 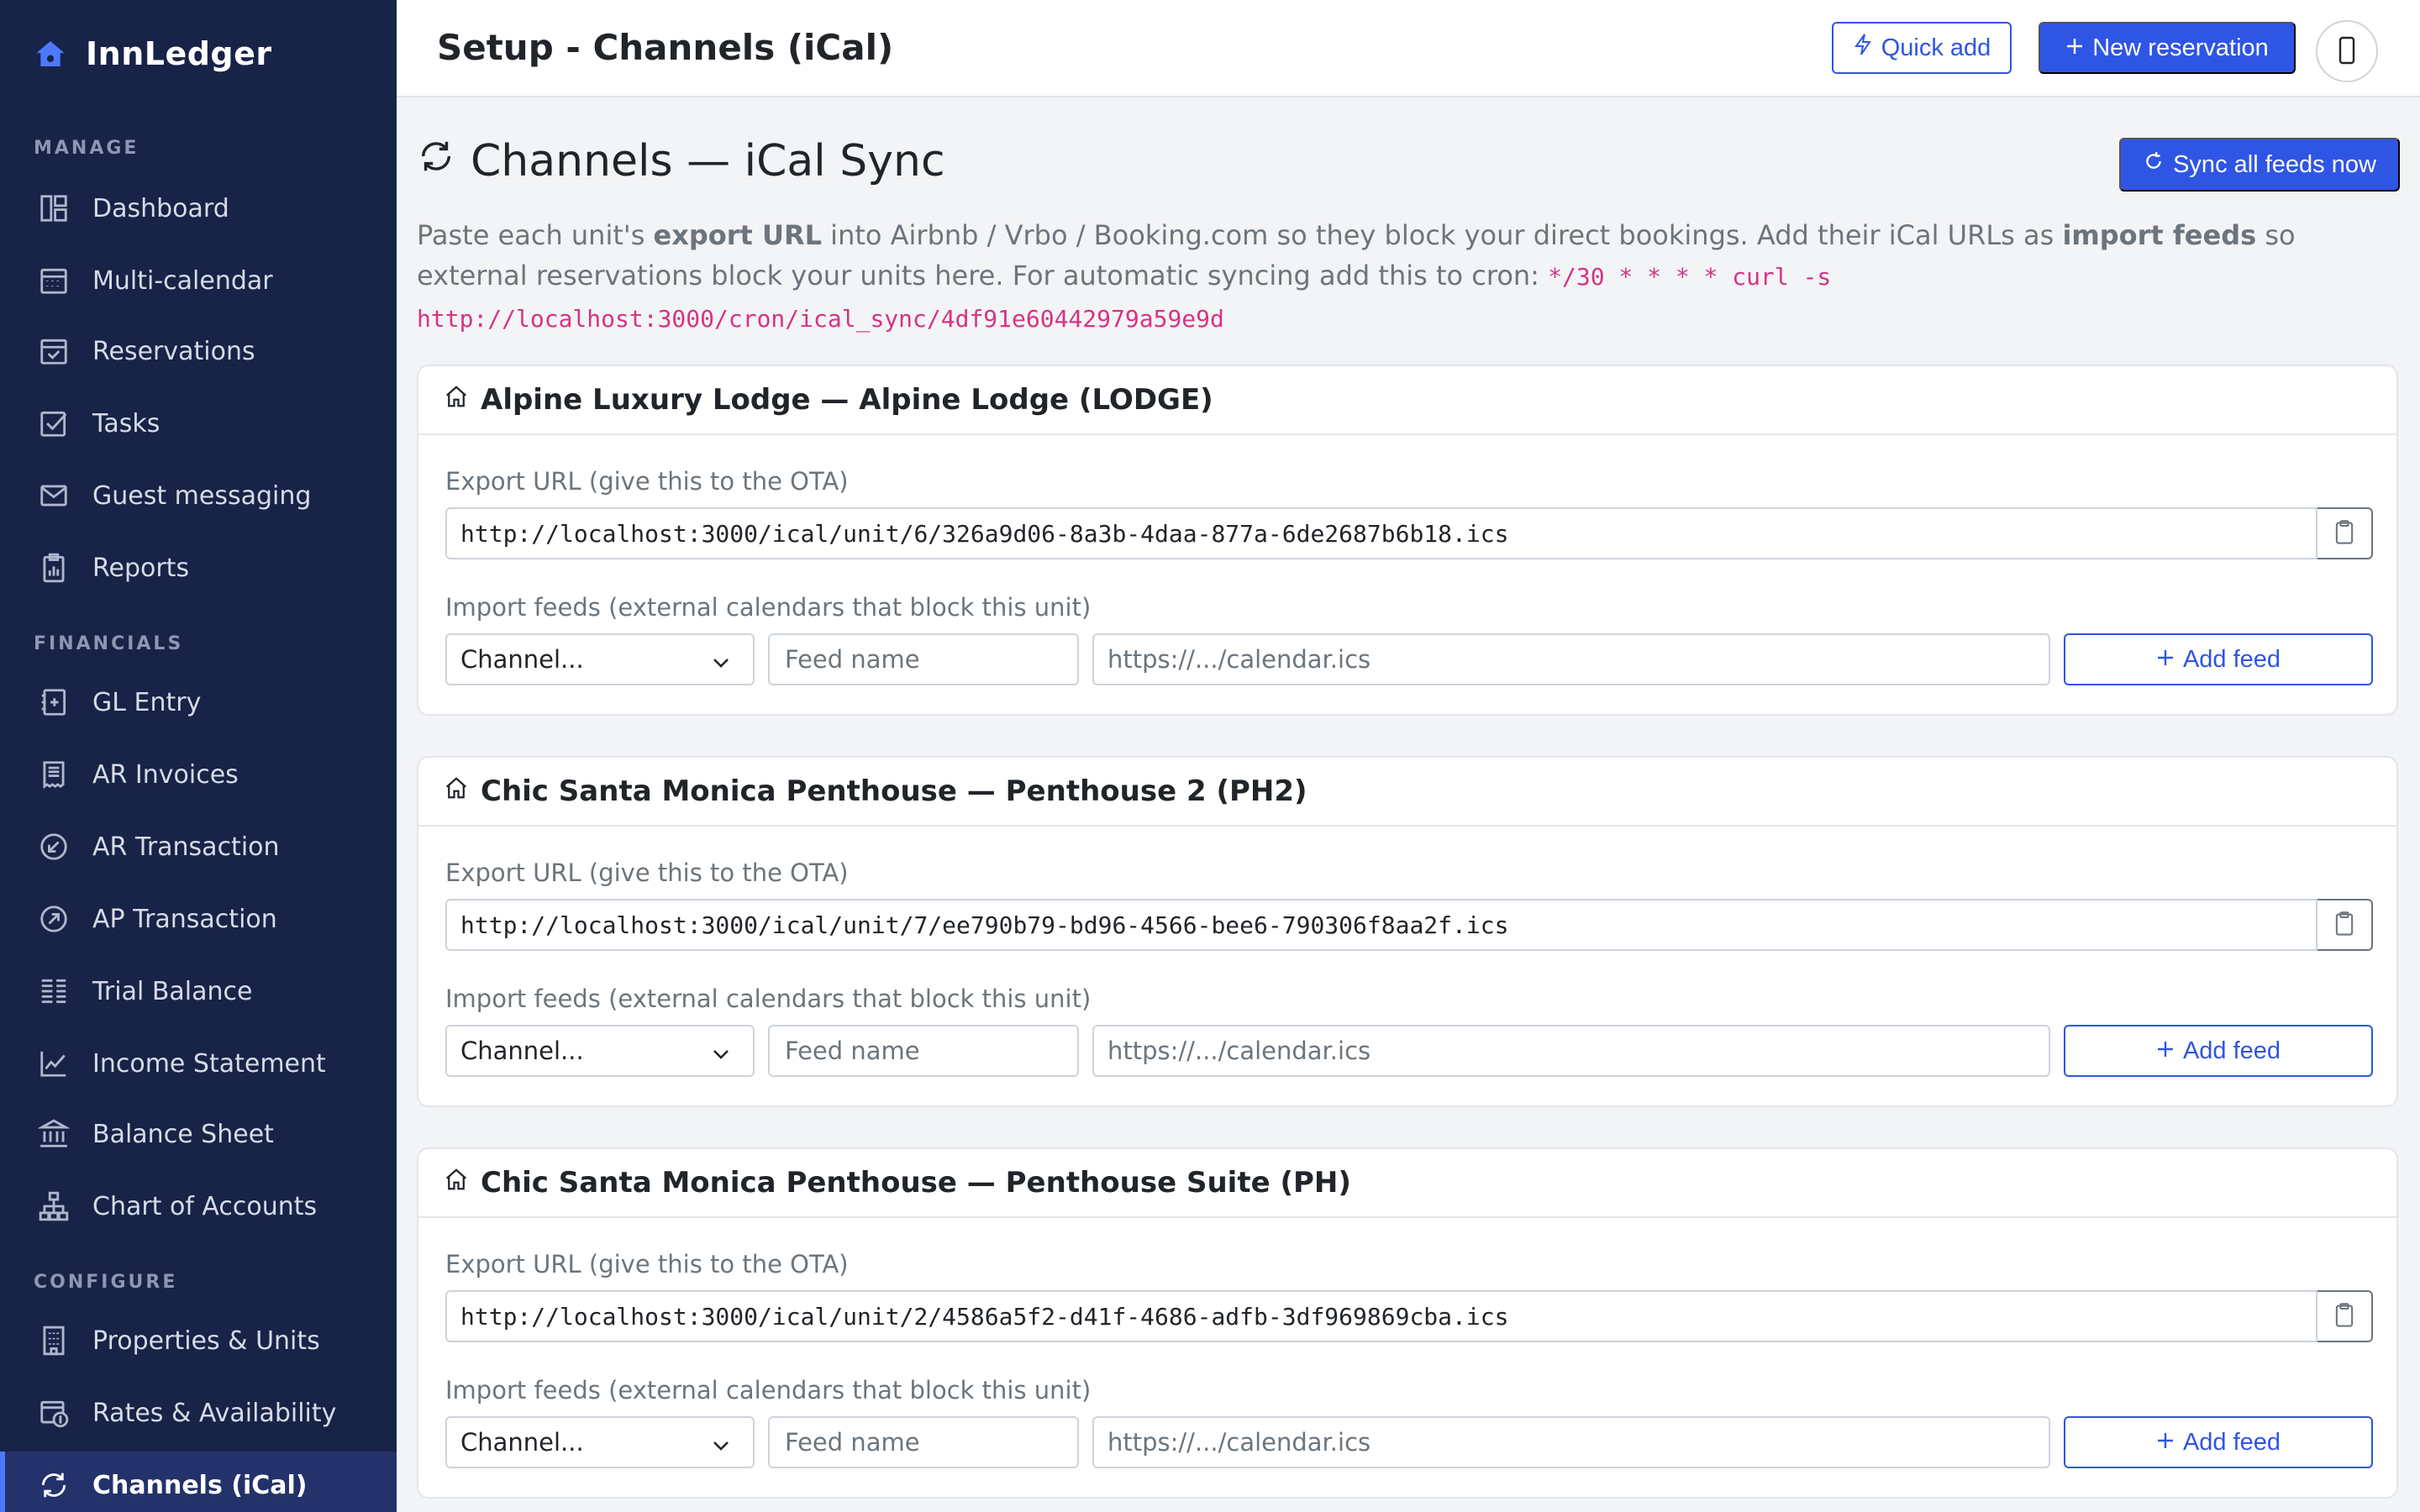 I want to click on page-title: Setup - Channels (iCal), so click(x=665, y=47).